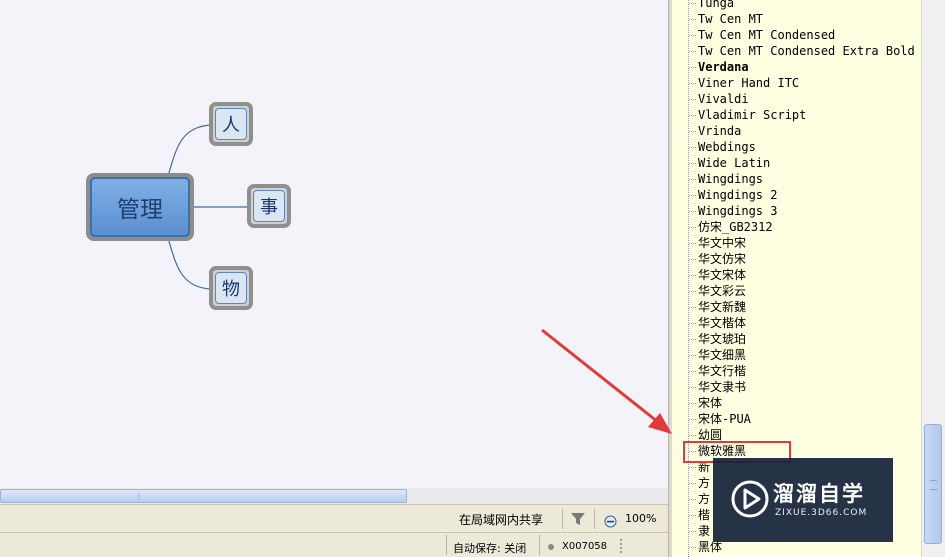  What do you see at coordinates (796, 387) in the screenshot?
I see `font-list-item: 华文隶书` at bounding box center [796, 387].